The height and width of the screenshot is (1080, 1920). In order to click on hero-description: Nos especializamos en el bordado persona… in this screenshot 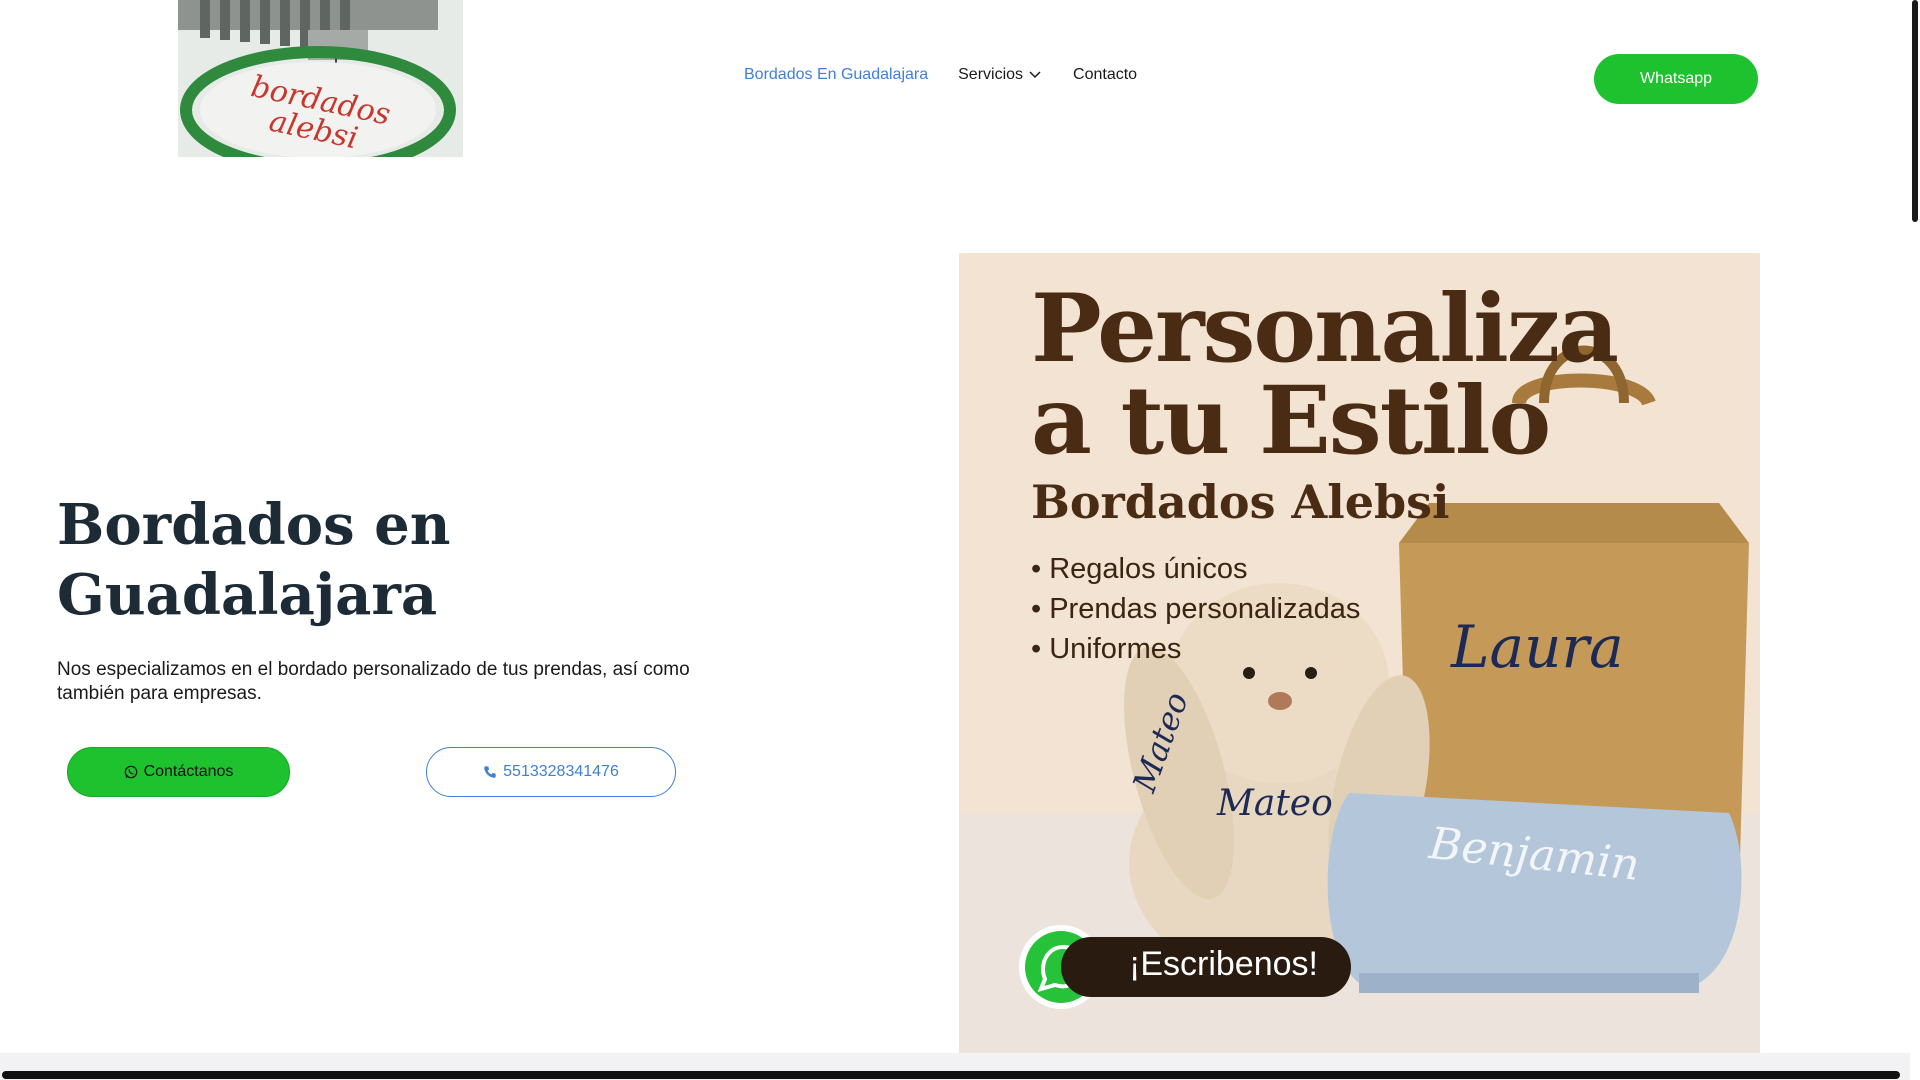, I will do `click(373, 681)`.